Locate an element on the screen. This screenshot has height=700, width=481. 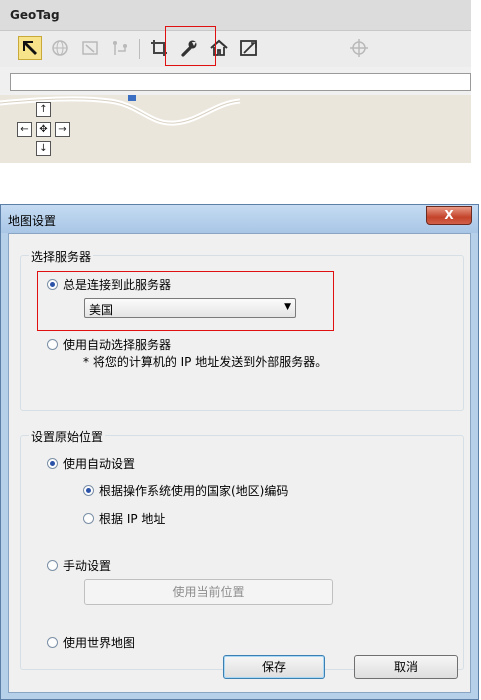
location-search-input is located at coordinates (240, 82).